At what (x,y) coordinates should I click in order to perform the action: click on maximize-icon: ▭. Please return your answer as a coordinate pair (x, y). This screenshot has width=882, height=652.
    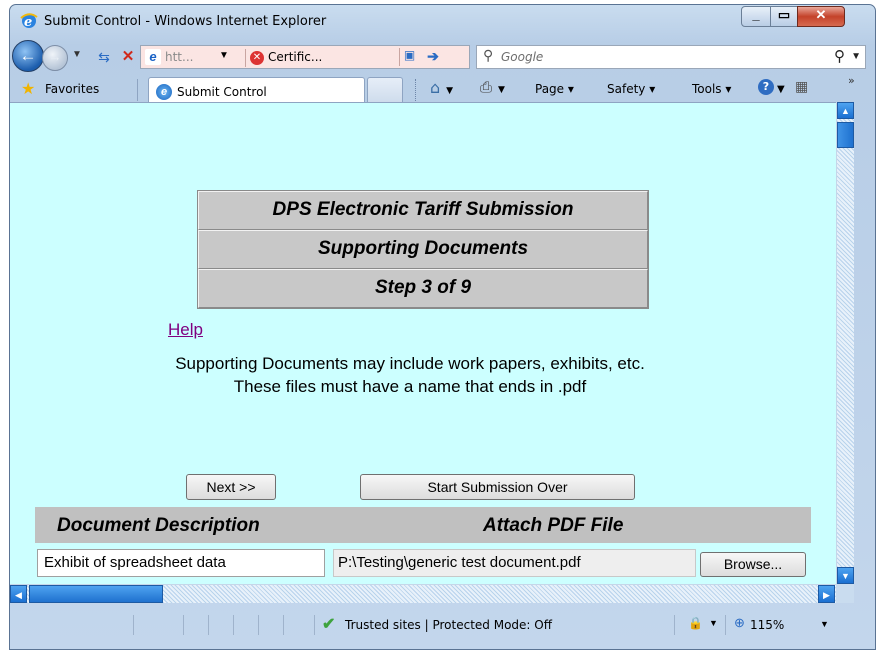
    Looking at the image, I should click on (784, 14).